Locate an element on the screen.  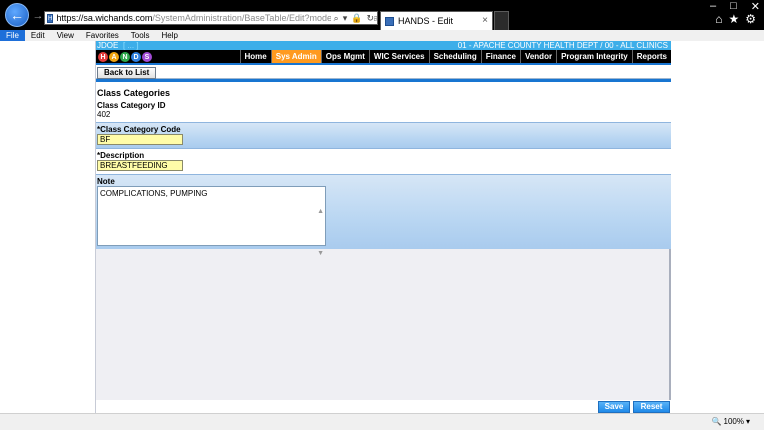
refresh-icon: ↻ is located at coordinates (370, 18).